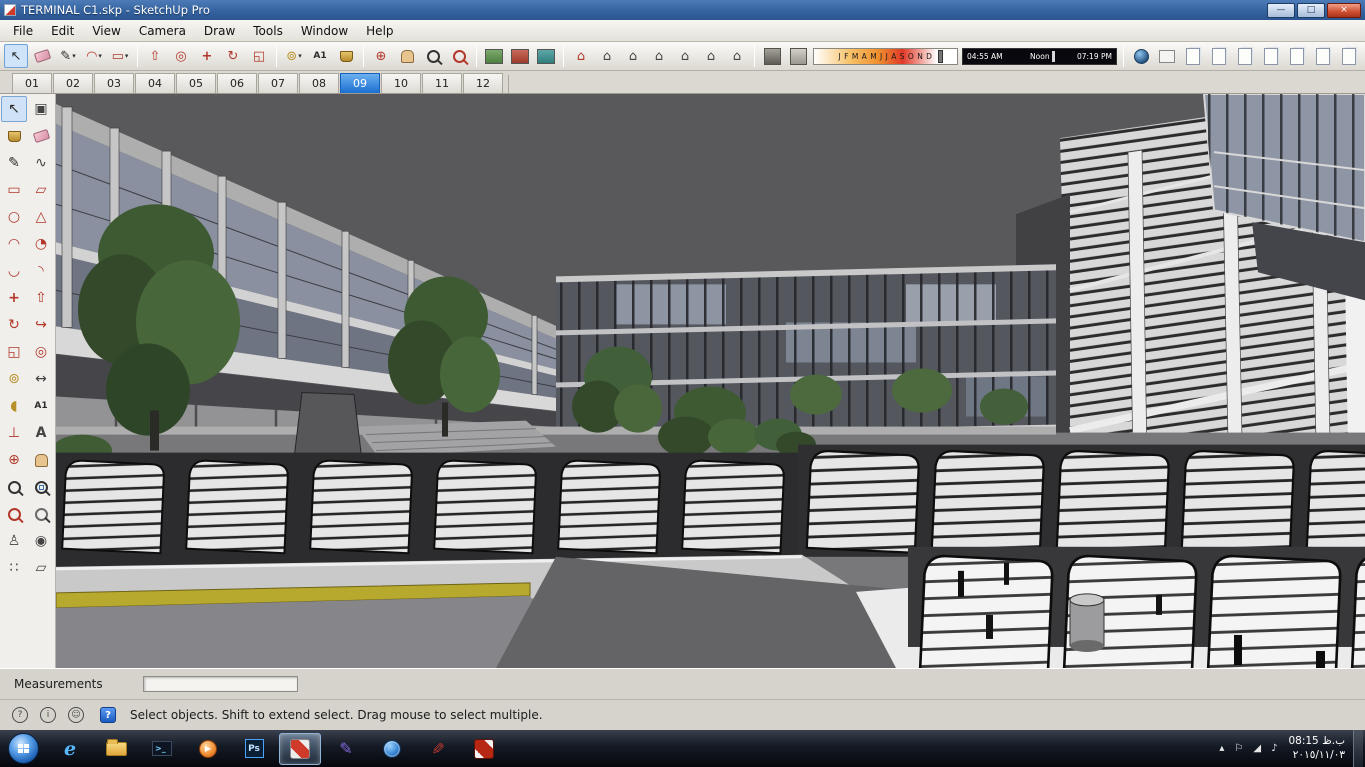 The height and width of the screenshot is (767, 1365). What do you see at coordinates (14, 190) in the screenshot?
I see `rectangle-tool: ▭` at bounding box center [14, 190].